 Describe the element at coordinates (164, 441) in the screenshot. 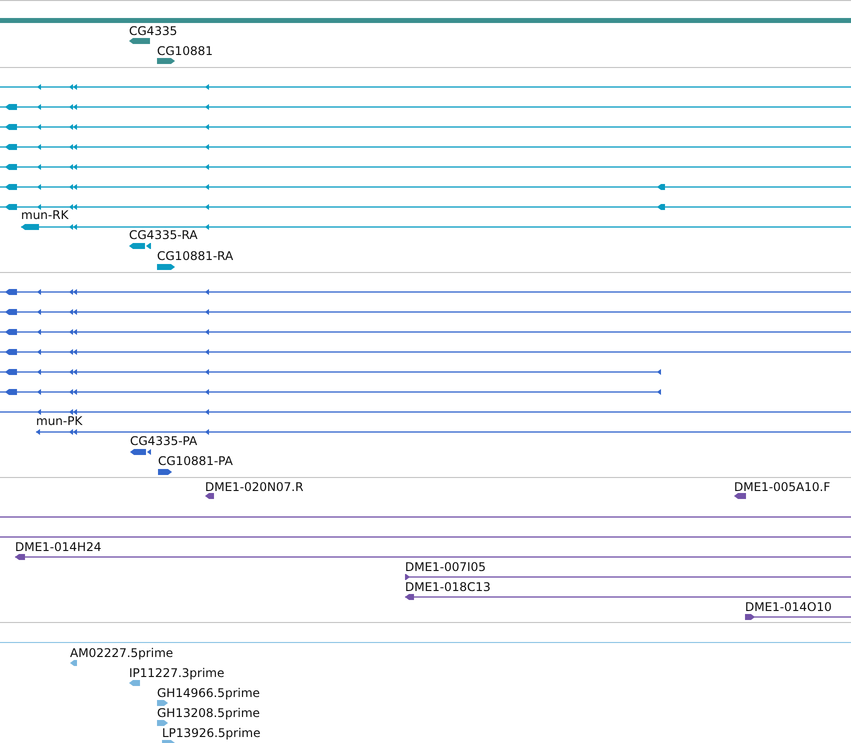

I see `feature-label: CG4335-PA` at that location.